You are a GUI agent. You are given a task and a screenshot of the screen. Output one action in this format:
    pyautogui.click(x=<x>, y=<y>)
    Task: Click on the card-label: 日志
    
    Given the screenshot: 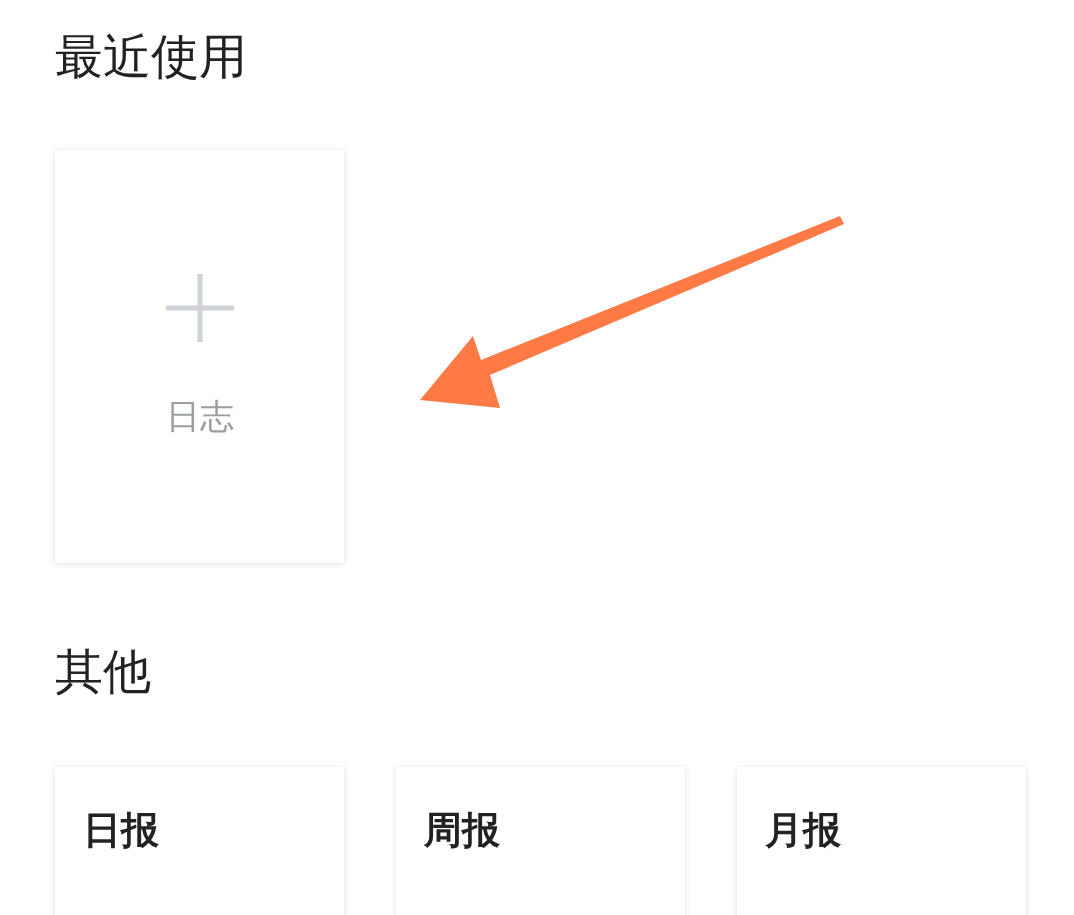 What is the action you would take?
    pyautogui.click(x=199, y=416)
    